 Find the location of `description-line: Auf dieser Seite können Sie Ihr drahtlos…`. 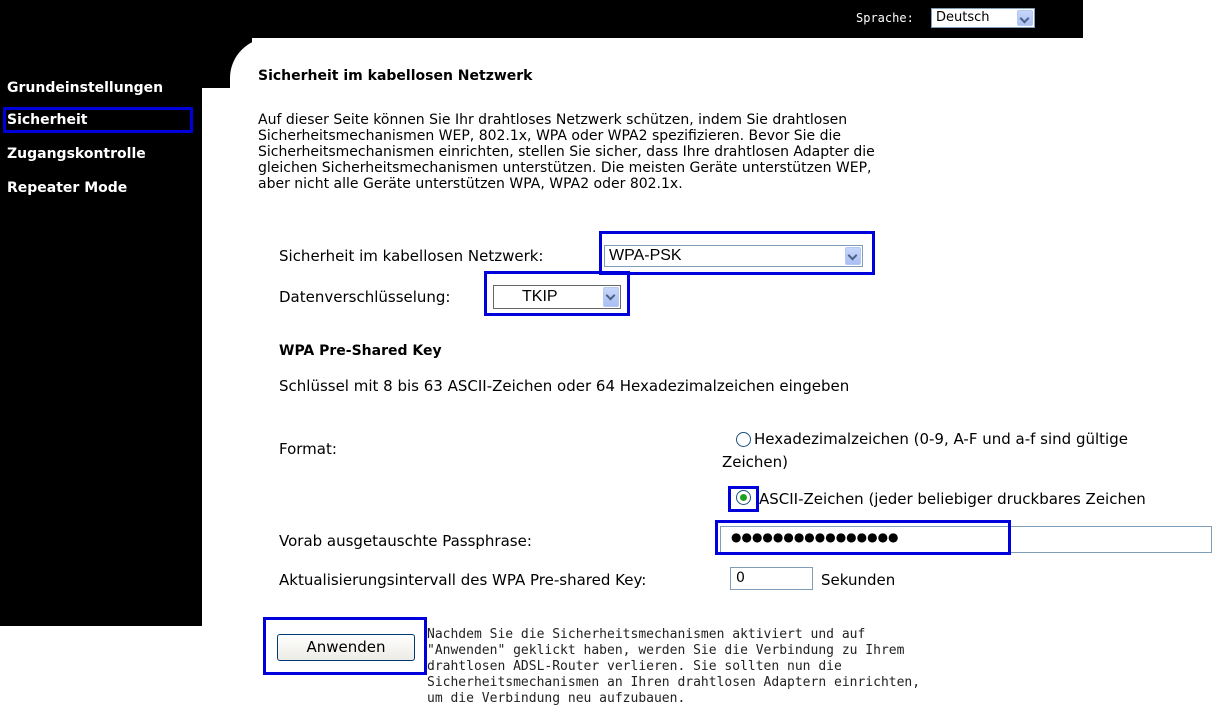

description-line: Auf dieser Seite können Sie Ihr drahtlos… is located at coordinates (553, 120).